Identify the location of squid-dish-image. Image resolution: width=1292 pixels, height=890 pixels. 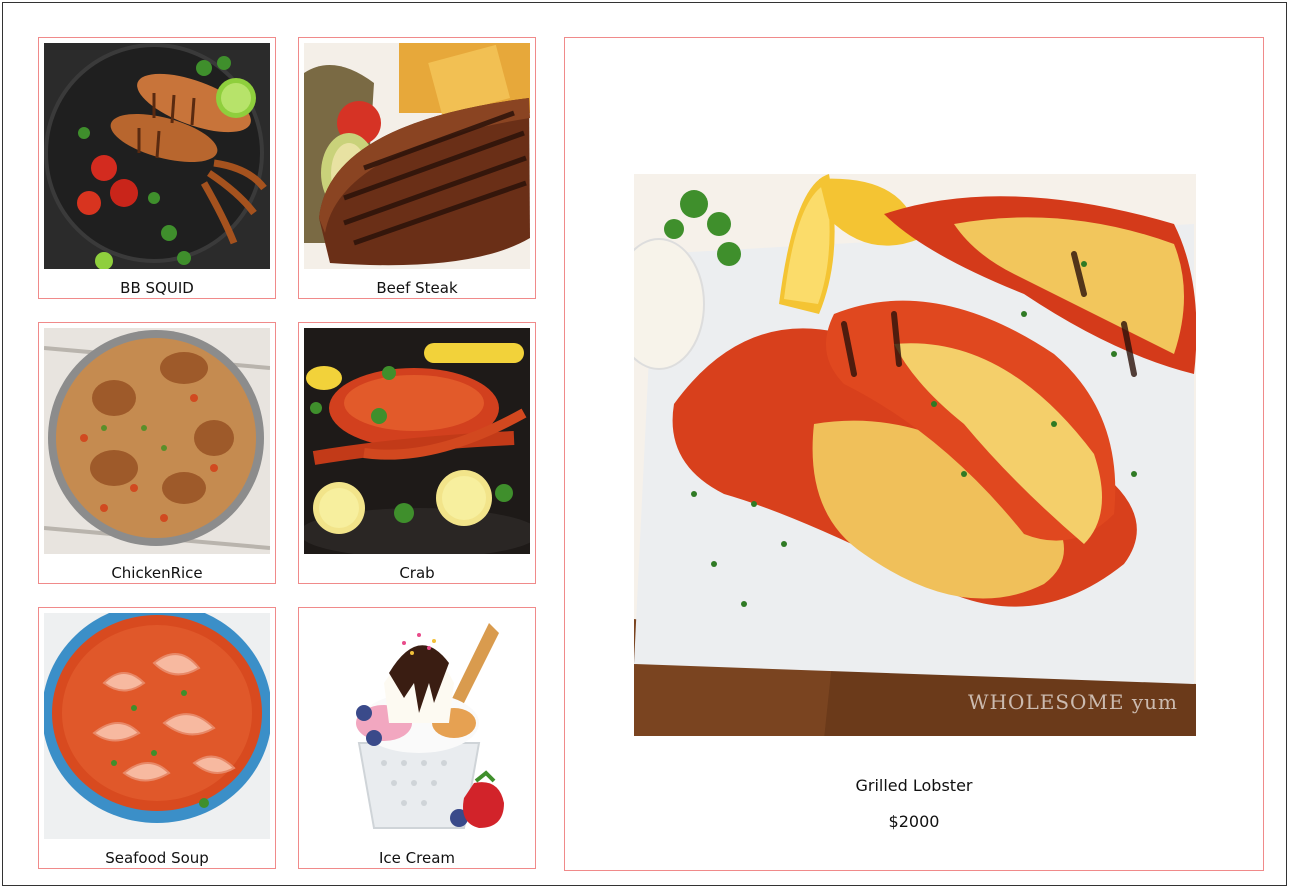
(157, 156).